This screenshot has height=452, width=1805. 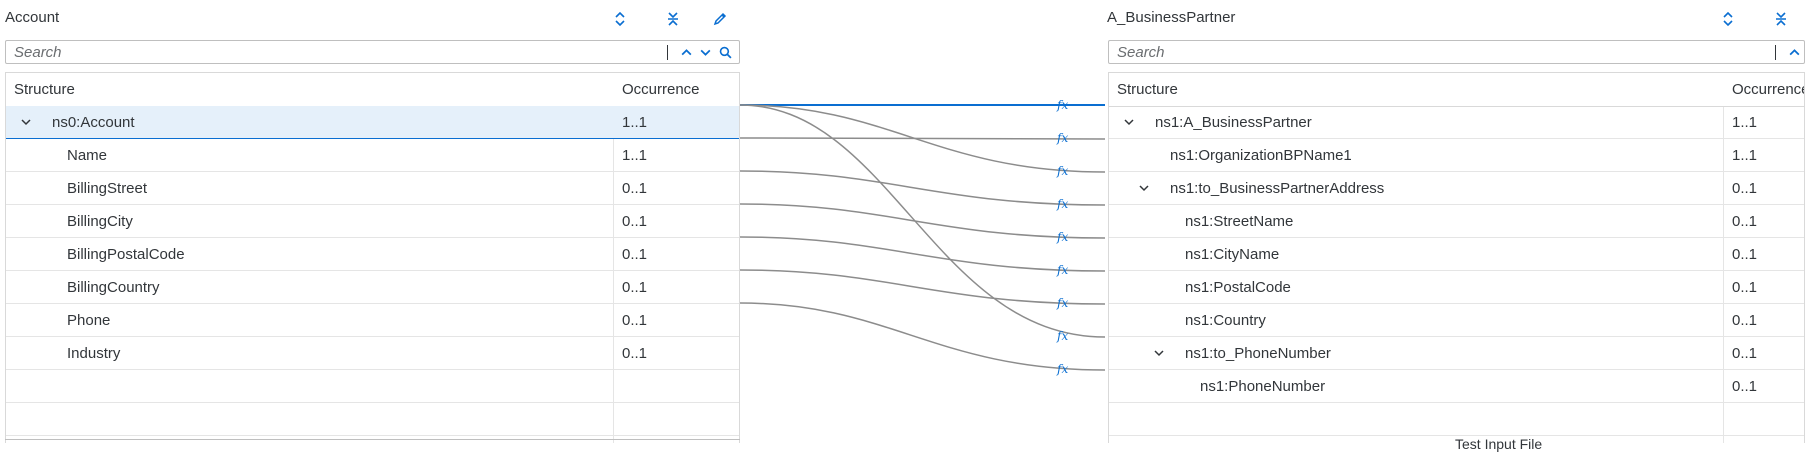 I want to click on table-row: ns0:Account 1..1, so click(x=372, y=122).